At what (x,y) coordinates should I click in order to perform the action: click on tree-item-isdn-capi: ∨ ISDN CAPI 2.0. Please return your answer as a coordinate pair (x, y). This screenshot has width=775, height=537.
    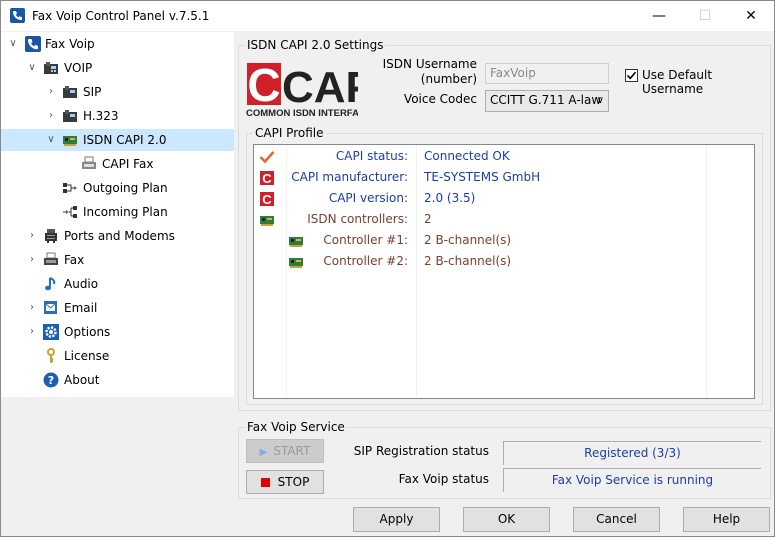
    Looking at the image, I should click on (117, 140).